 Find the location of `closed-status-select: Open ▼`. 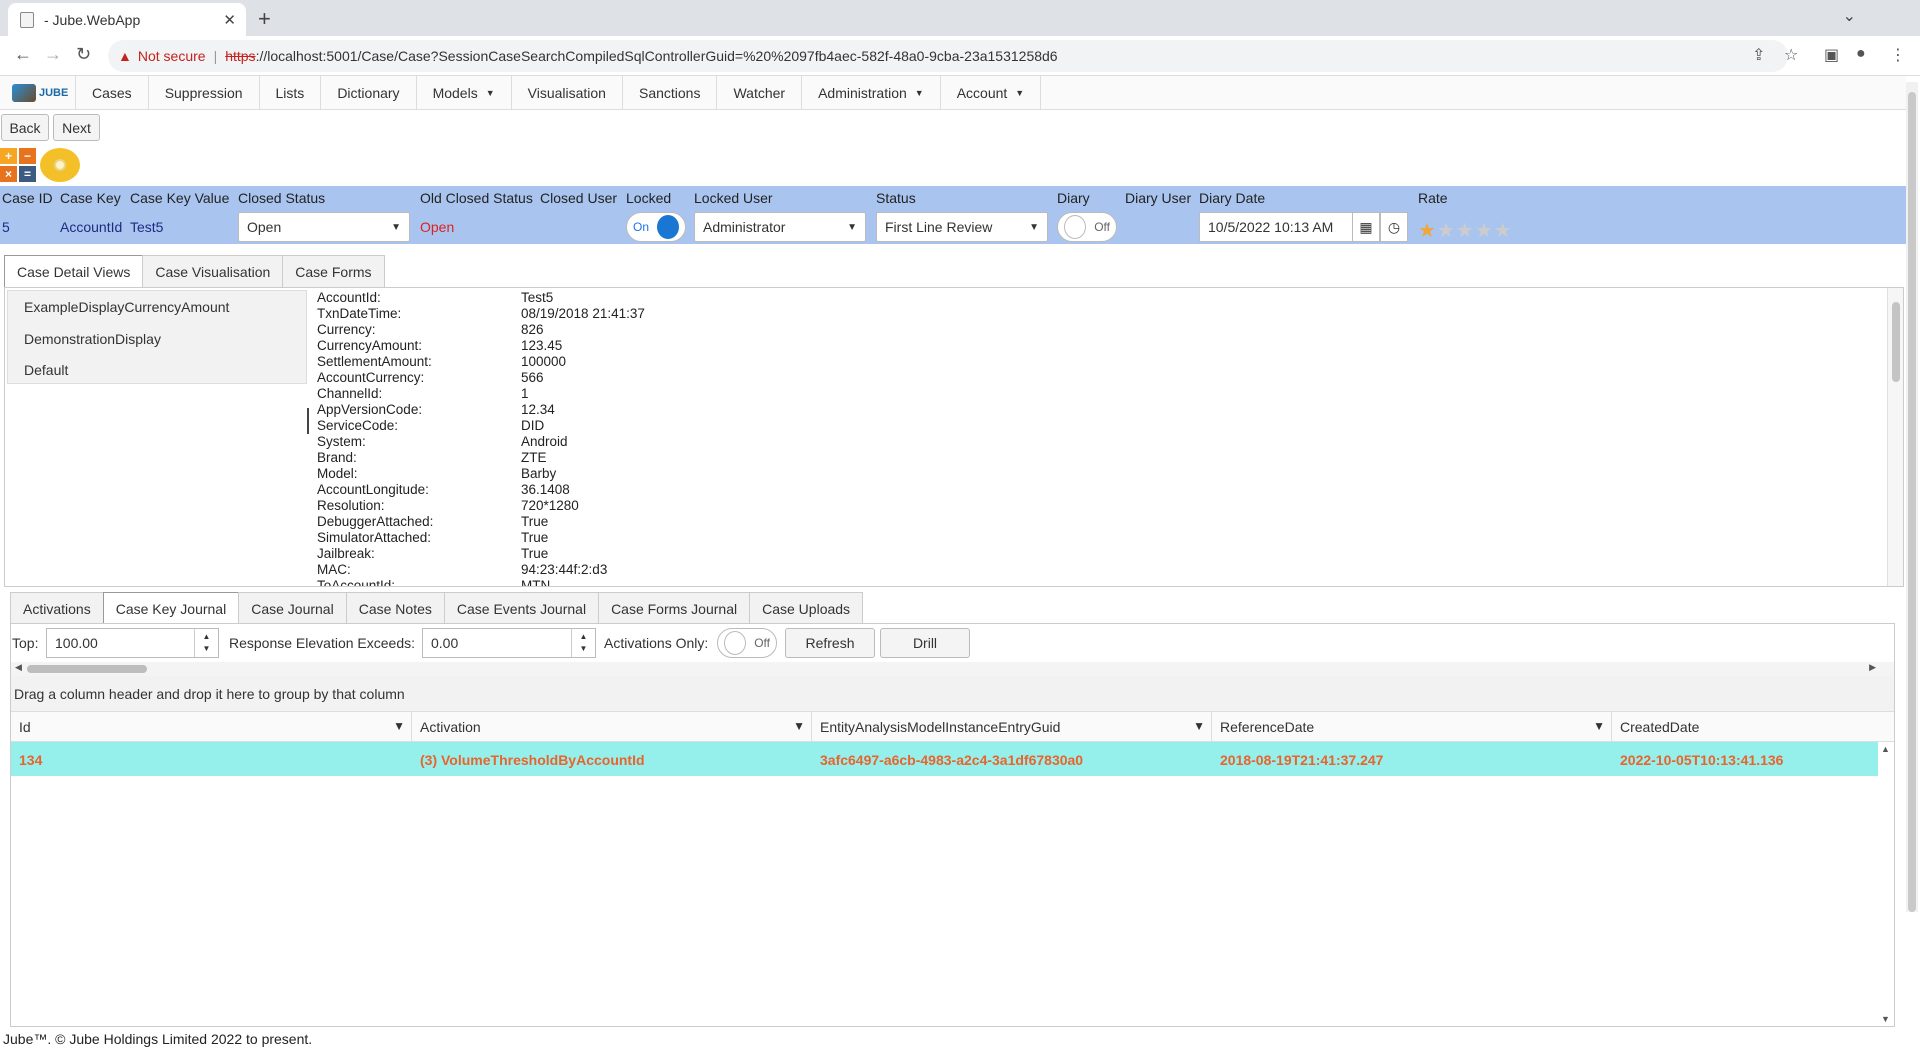

closed-status-select: Open ▼ is located at coordinates (324, 227).